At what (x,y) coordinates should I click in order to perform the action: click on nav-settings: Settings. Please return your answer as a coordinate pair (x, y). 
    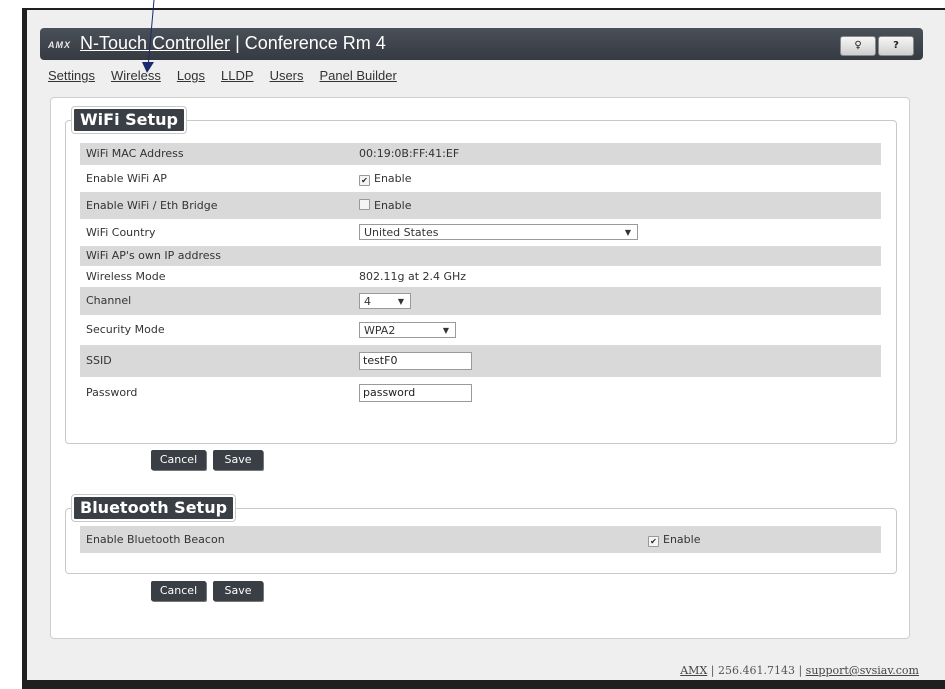
    Looking at the image, I should click on (71, 75).